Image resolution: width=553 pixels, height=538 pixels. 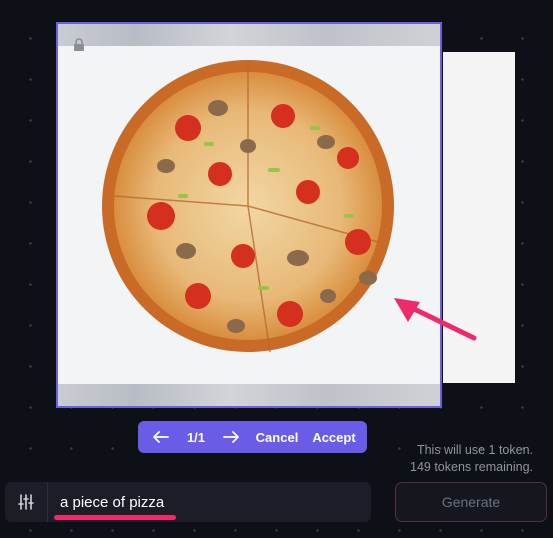 I want to click on lock-icon, so click(x=79, y=45).